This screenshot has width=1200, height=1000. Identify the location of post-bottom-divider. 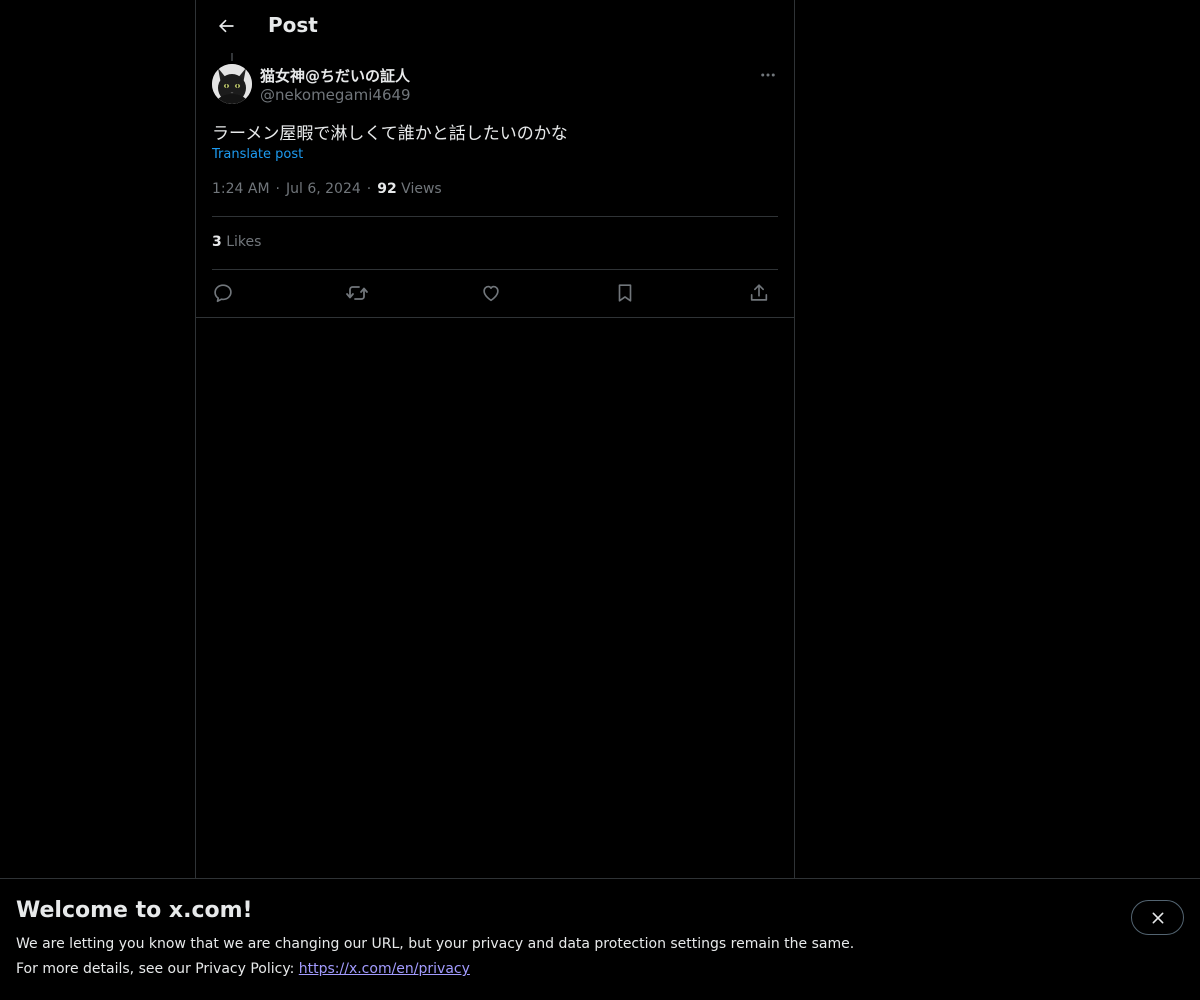
(495, 317).